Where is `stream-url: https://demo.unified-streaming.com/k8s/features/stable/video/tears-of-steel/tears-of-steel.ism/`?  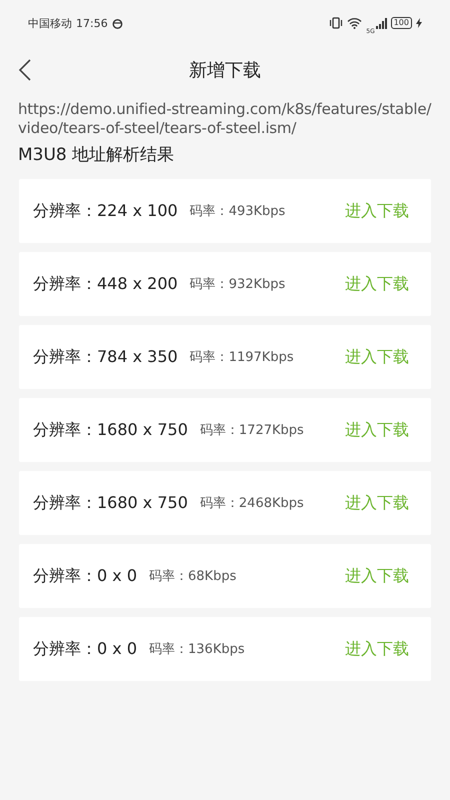
stream-url: https://demo.unified-streaming.com/k8s/features/stable/video/tears-of-steel/tears-of-steel.ism/ is located at coordinates (224, 118).